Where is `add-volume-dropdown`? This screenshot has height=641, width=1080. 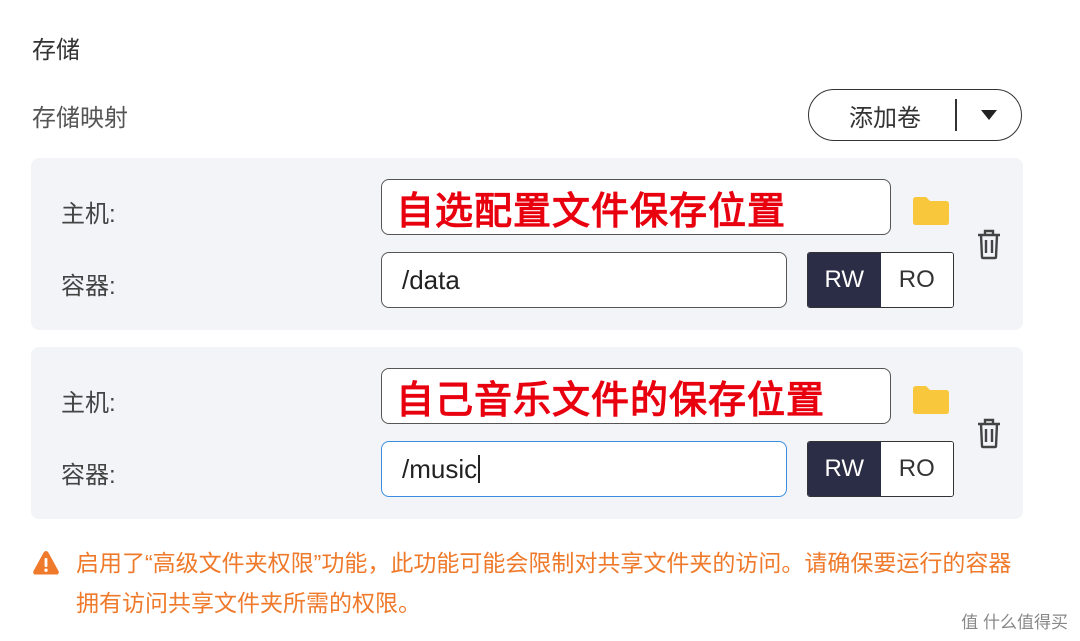
add-volume-dropdown is located at coordinates (989, 115).